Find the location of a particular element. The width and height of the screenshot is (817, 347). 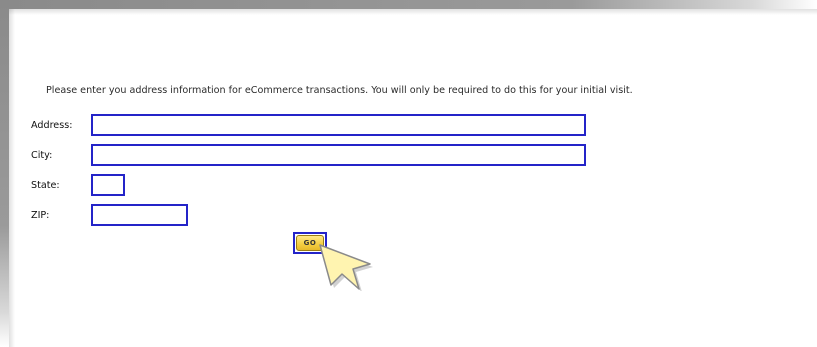

zip-input is located at coordinates (139, 215).